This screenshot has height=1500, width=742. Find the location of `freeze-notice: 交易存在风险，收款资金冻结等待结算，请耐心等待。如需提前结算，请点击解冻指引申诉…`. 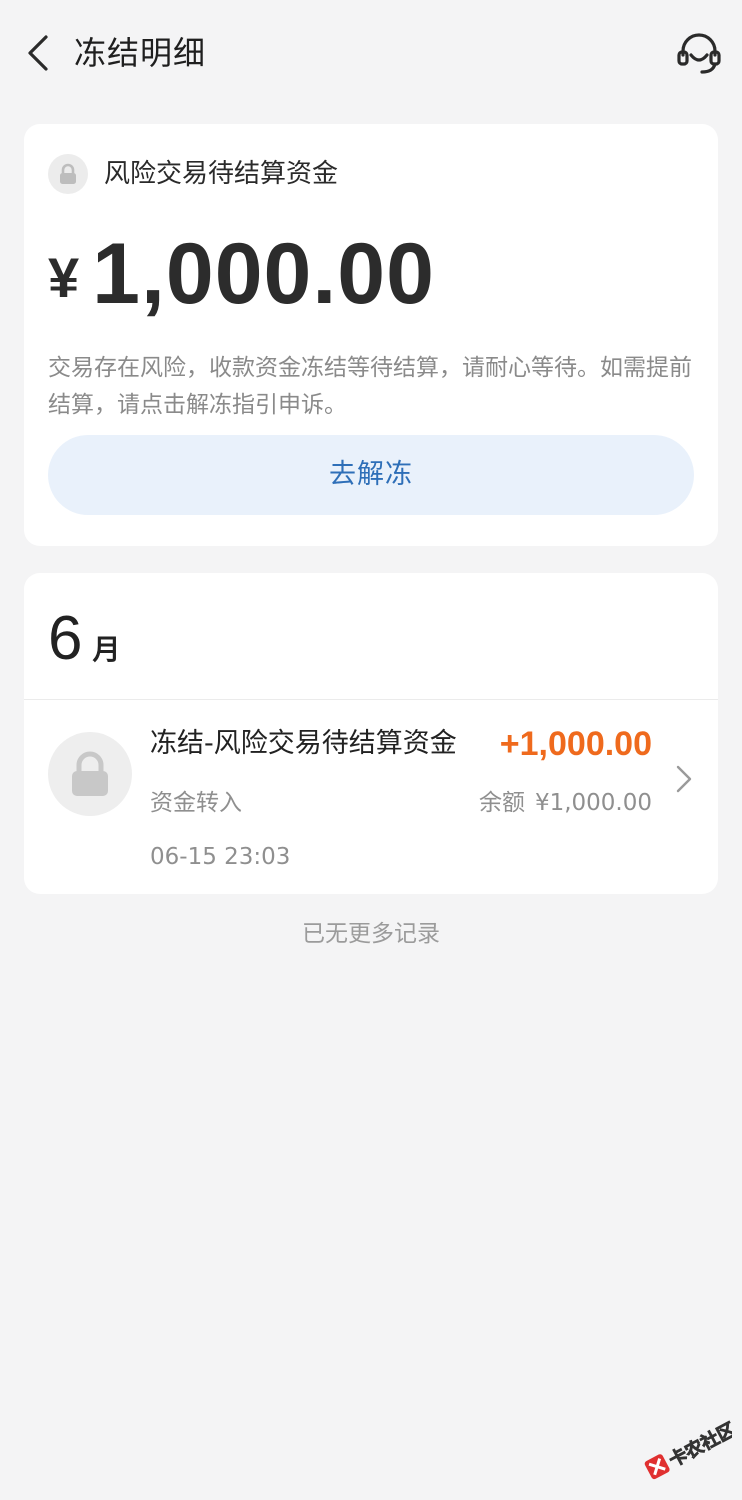

freeze-notice: 交易存在风险，收款资金冻结等待结算，请耐心等待。如需提前结算，请点击解冻指引申诉… is located at coordinates (370, 386).